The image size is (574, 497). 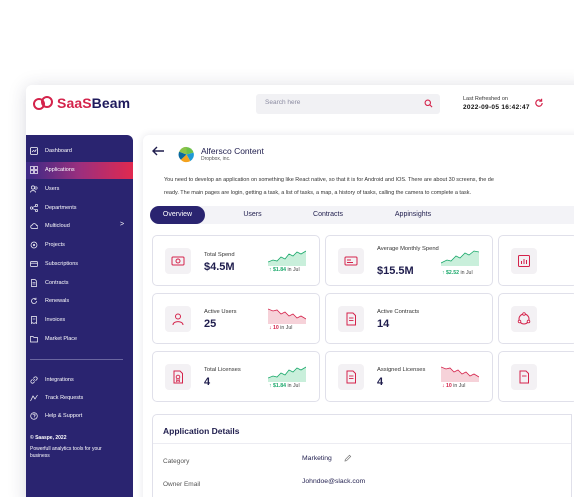 What do you see at coordinates (79, 283) in the screenshot?
I see `sidebar-item-contracts: Contracts` at bounding box center [79, 283].